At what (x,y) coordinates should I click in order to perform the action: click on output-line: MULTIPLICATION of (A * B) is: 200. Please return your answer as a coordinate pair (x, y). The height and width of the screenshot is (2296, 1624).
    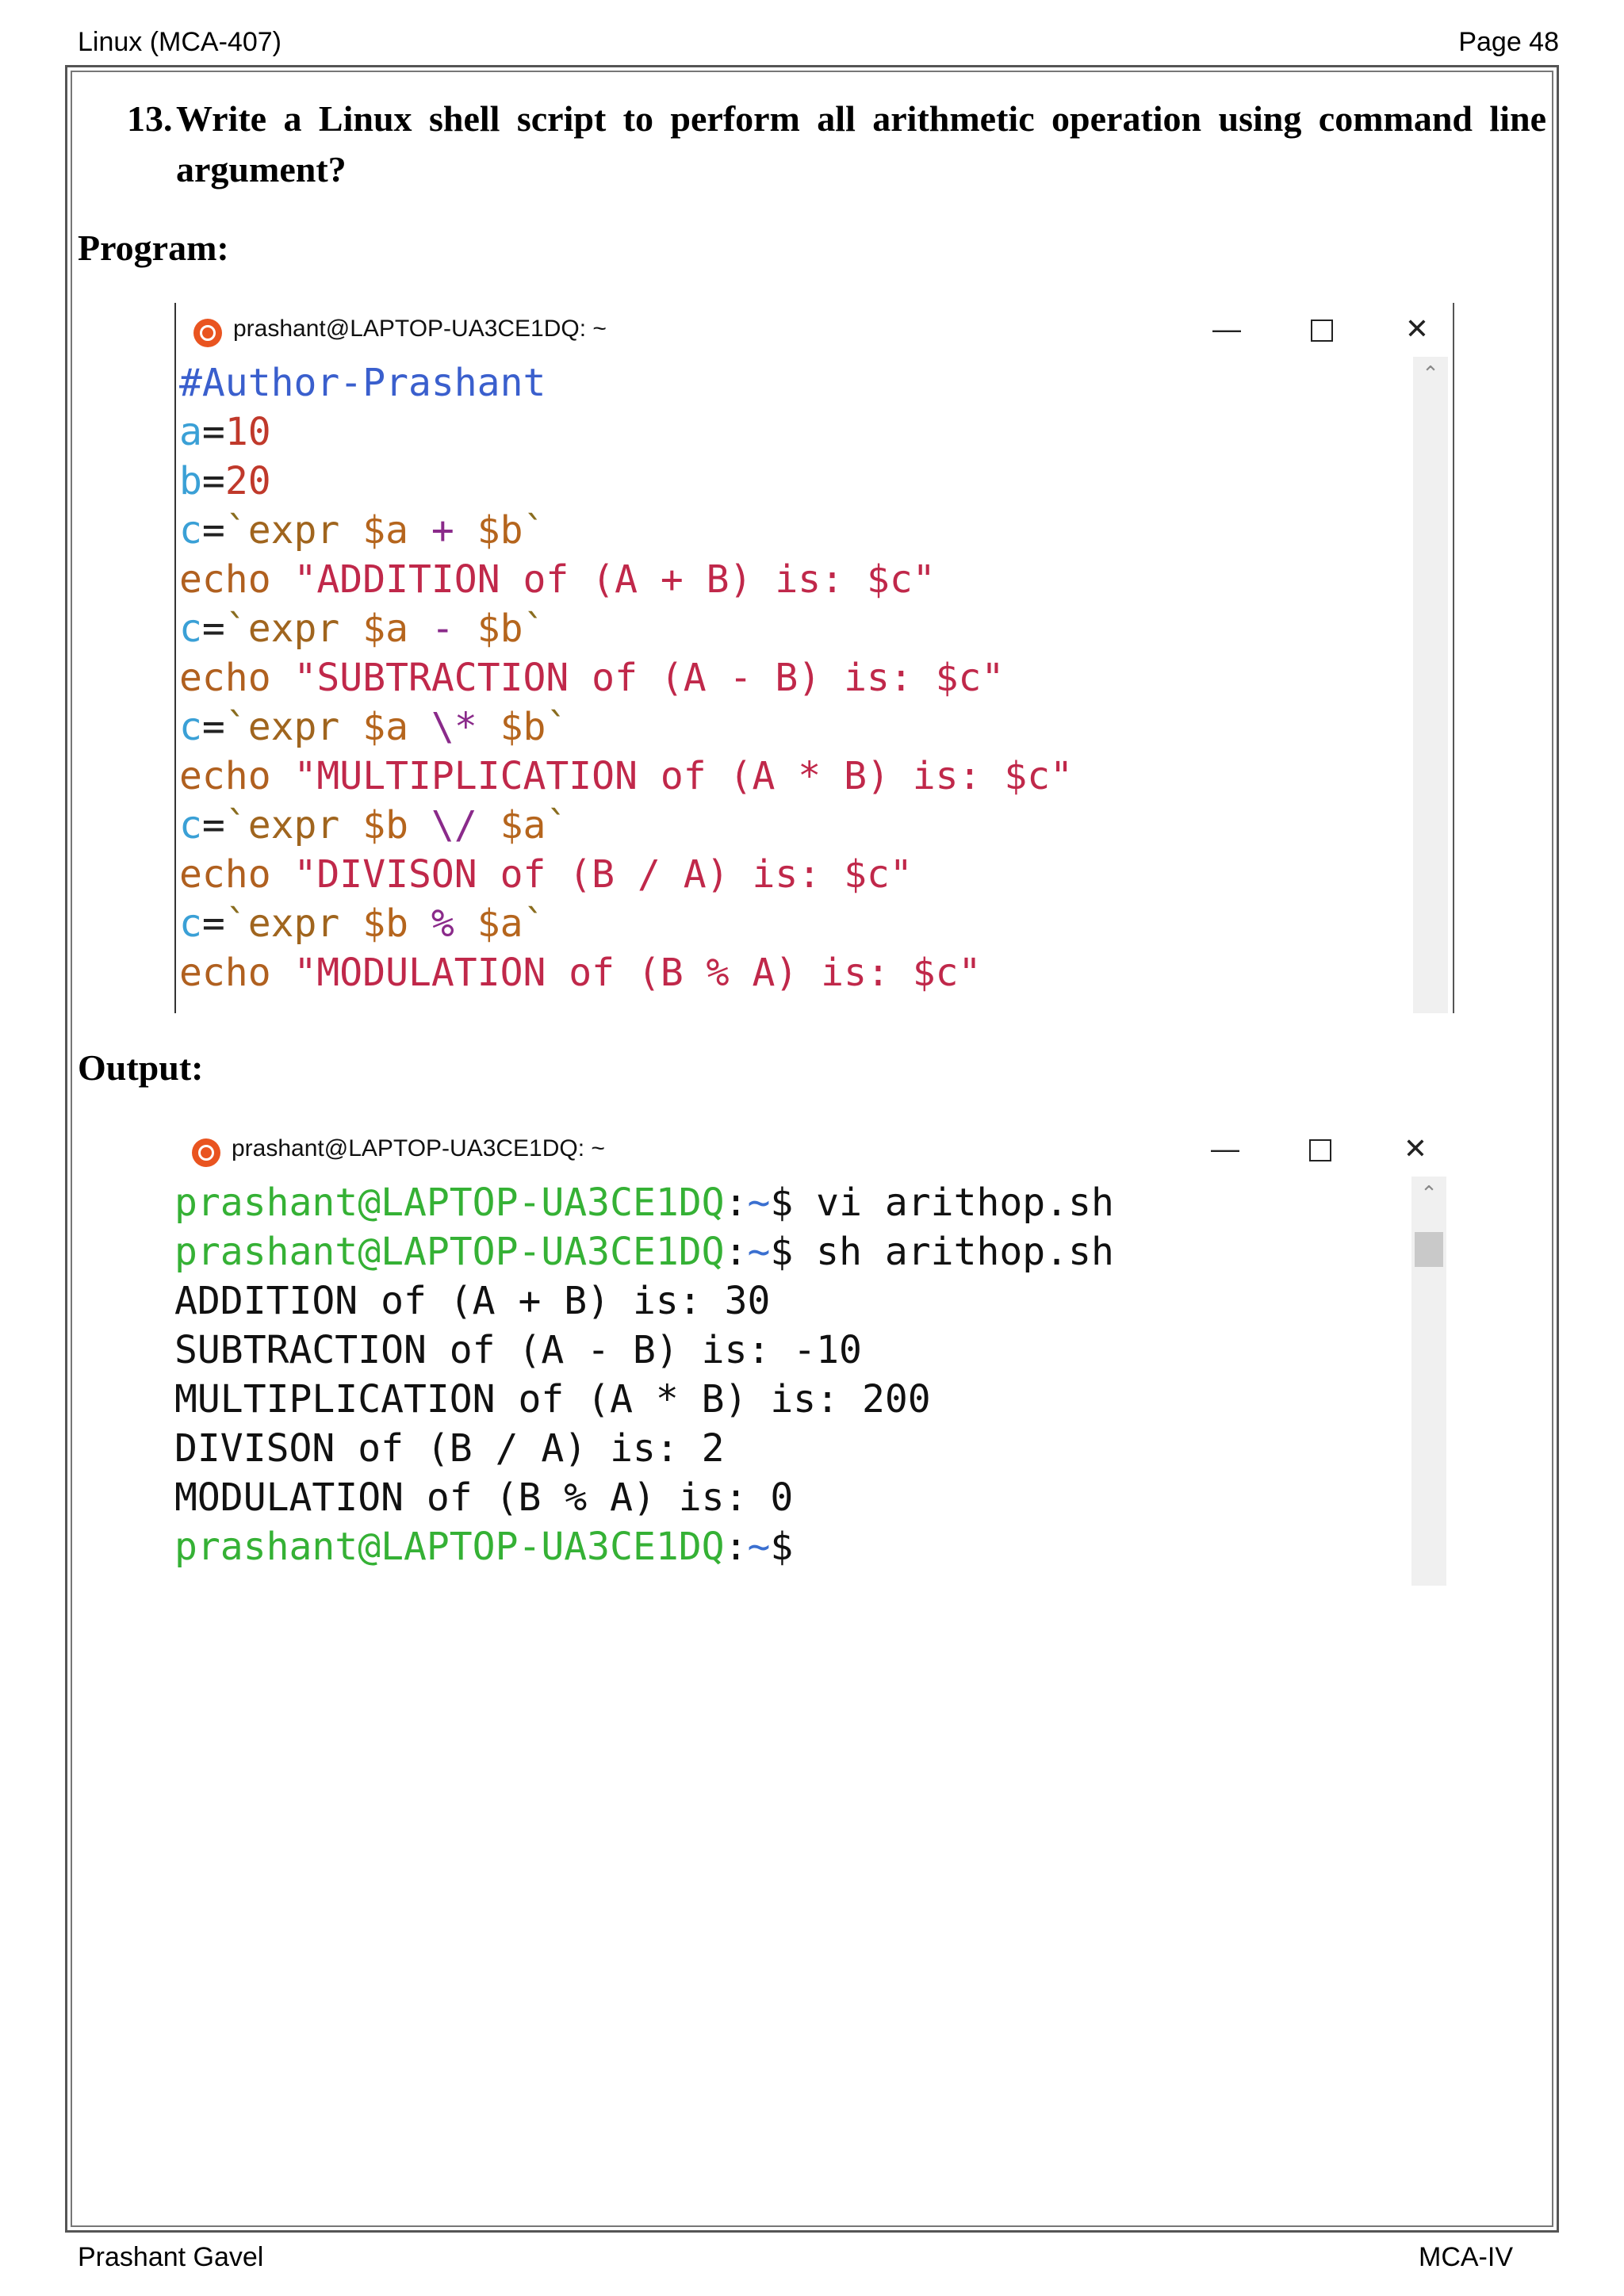
    Looking at the image, I should click on (552, 1400).